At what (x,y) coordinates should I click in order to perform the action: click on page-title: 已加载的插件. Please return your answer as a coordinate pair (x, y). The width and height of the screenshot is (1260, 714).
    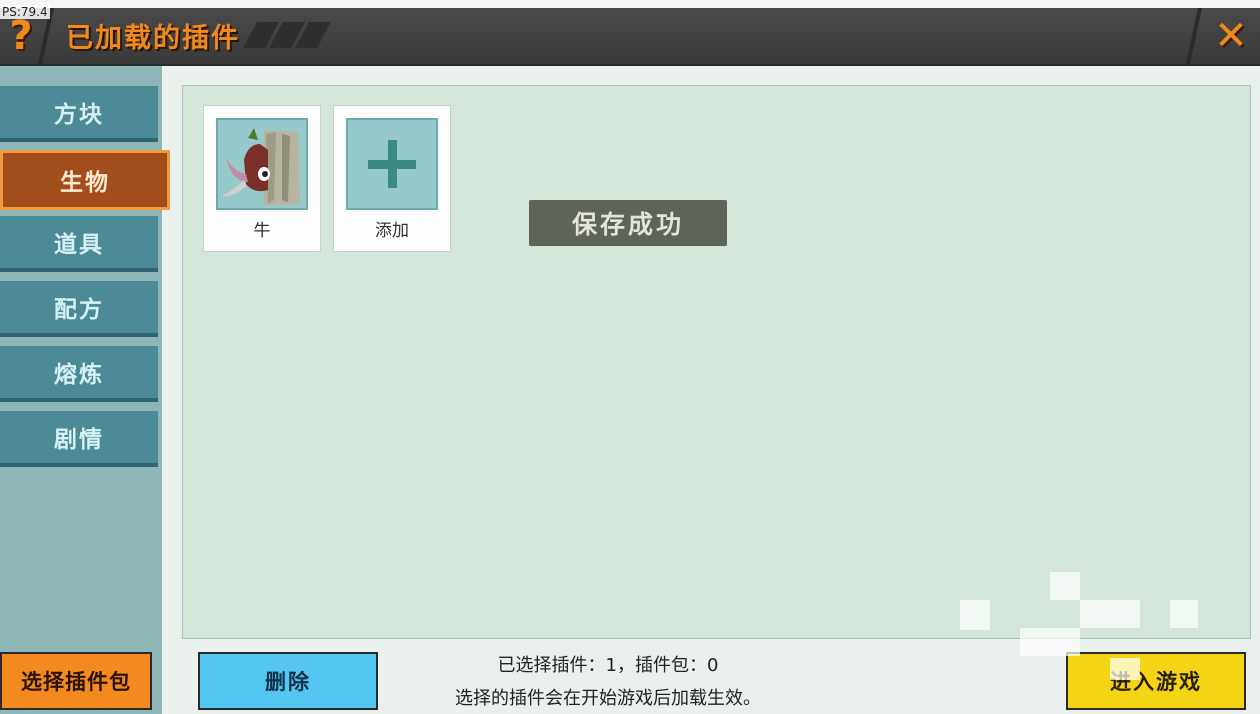
    Looking at the image, I should click on (153, 38).